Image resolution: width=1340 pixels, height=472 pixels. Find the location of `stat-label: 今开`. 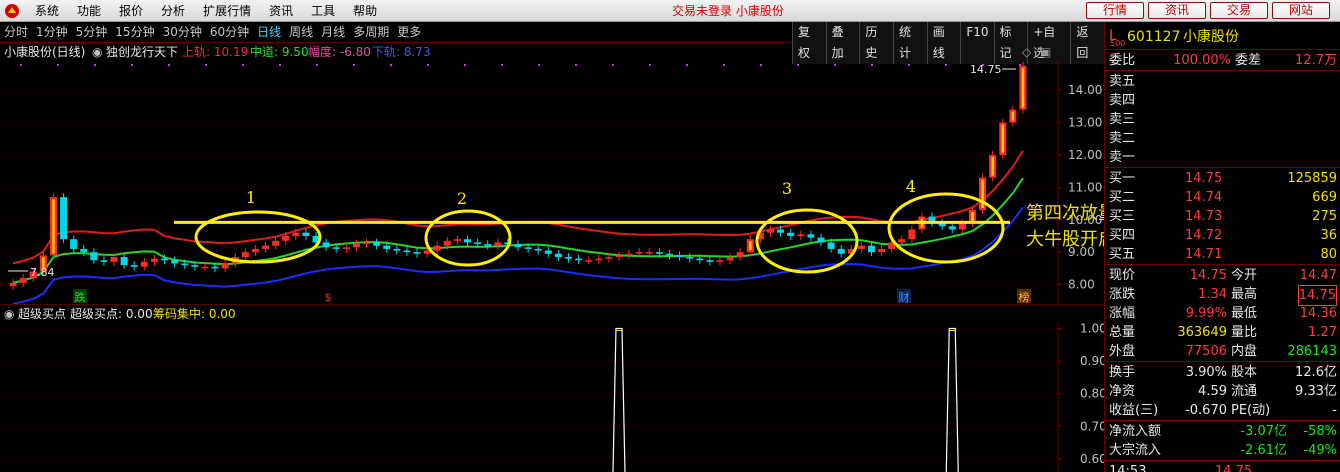

stat-label: 今开 is located at coordinates (1244, 275).